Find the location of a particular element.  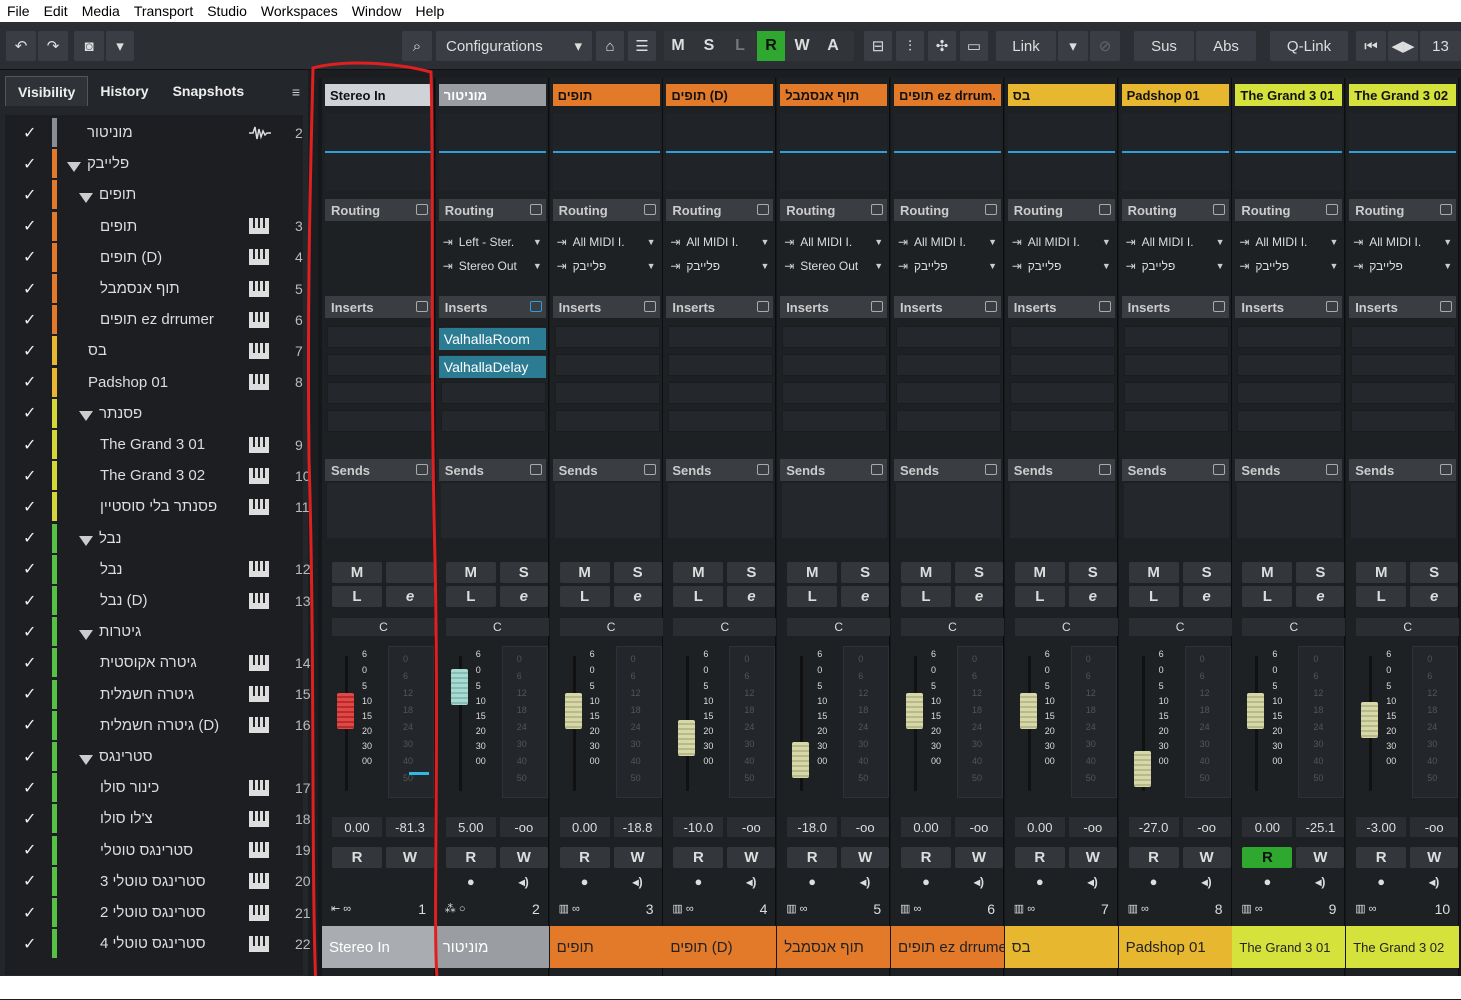

qlink-button: Q-Link is located at coordinates (1309, 46).